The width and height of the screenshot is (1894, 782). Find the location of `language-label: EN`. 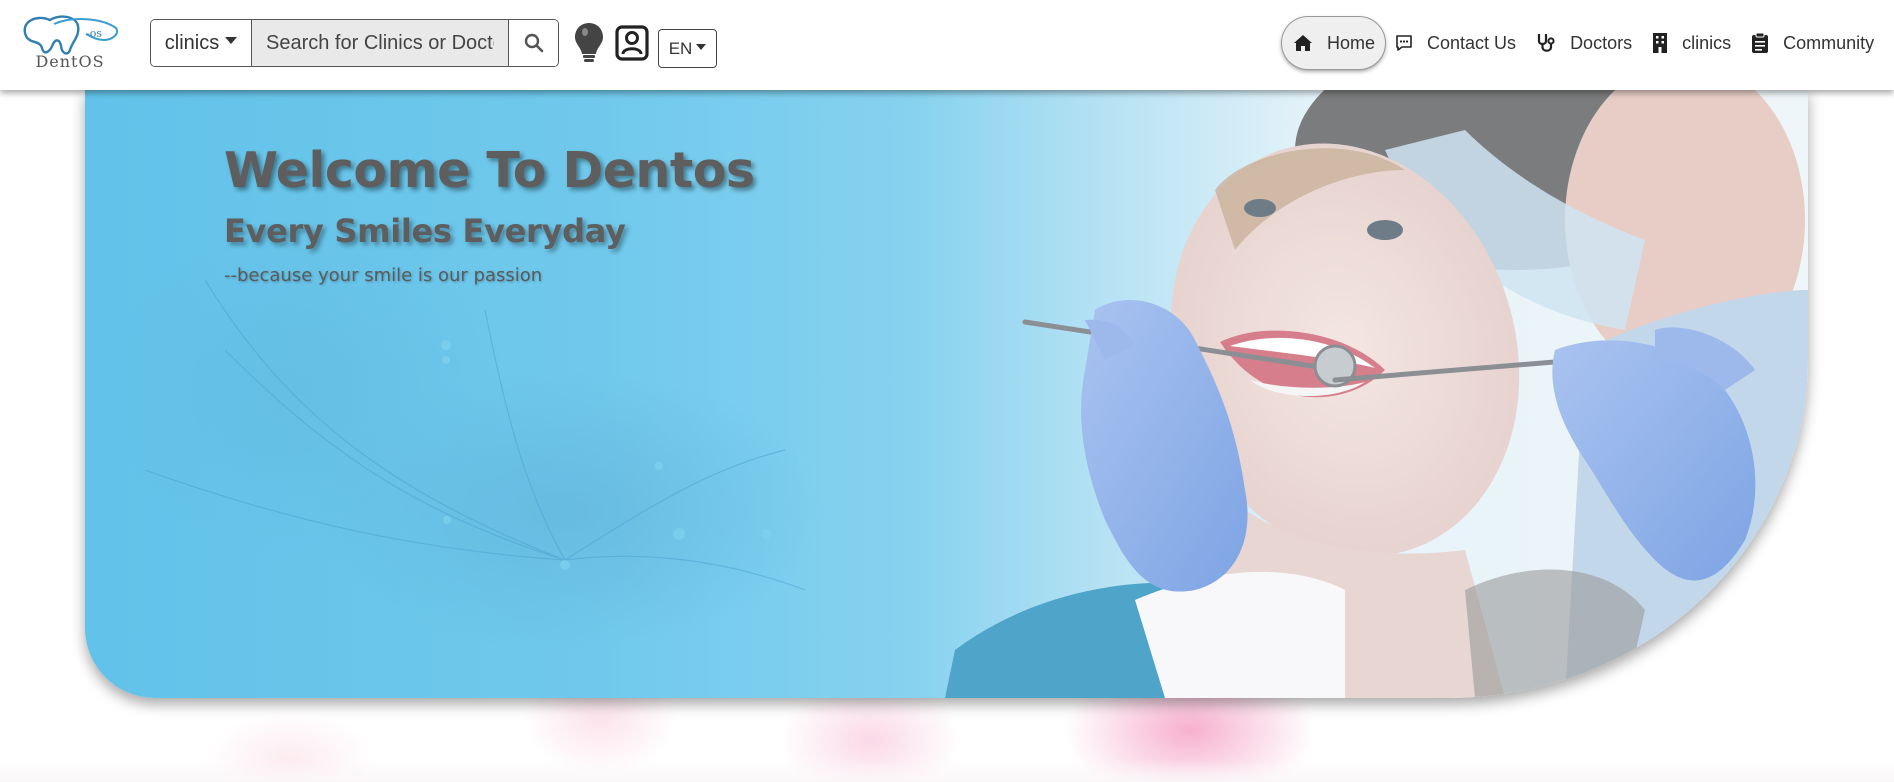

language-label: EN is located at coordinates (680, 48).